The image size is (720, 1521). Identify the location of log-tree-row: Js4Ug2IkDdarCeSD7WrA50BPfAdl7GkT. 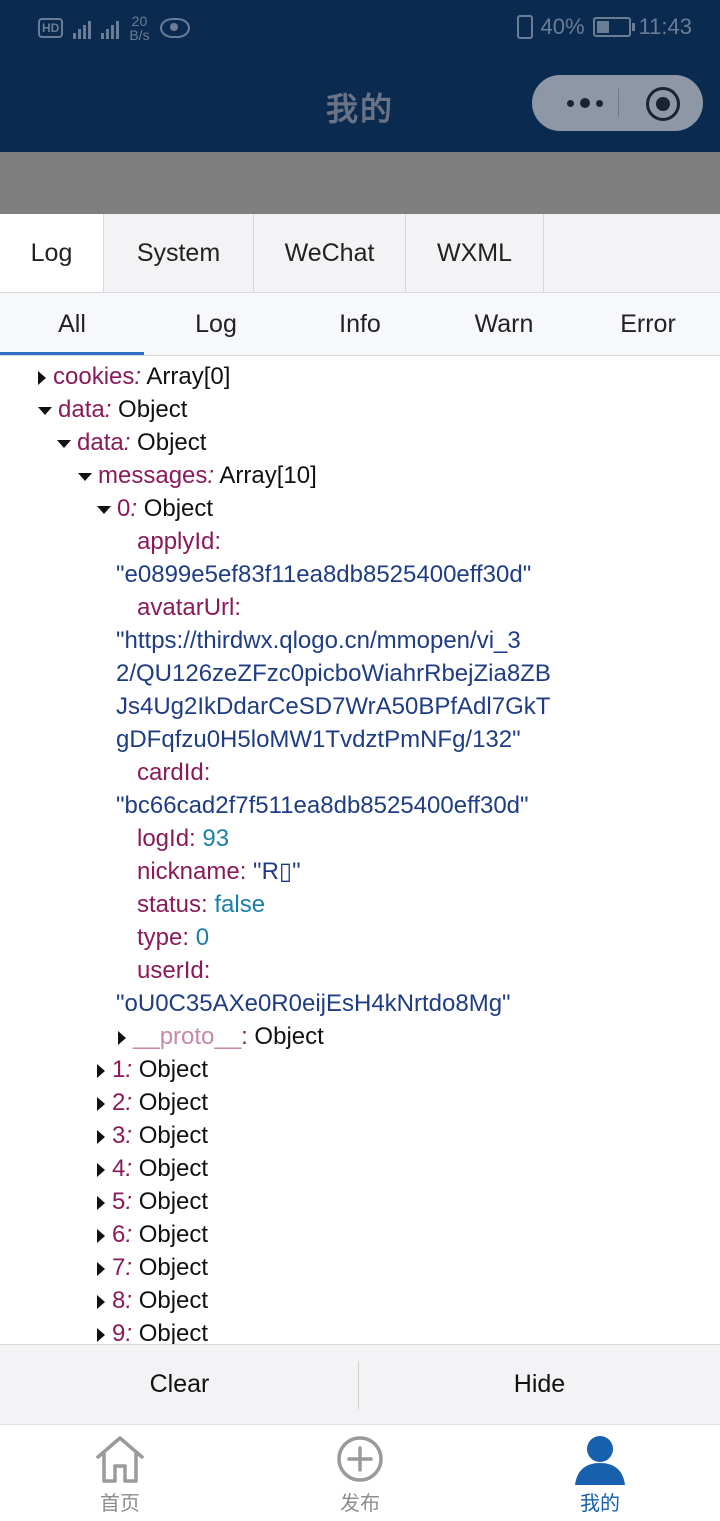
(333, 706).